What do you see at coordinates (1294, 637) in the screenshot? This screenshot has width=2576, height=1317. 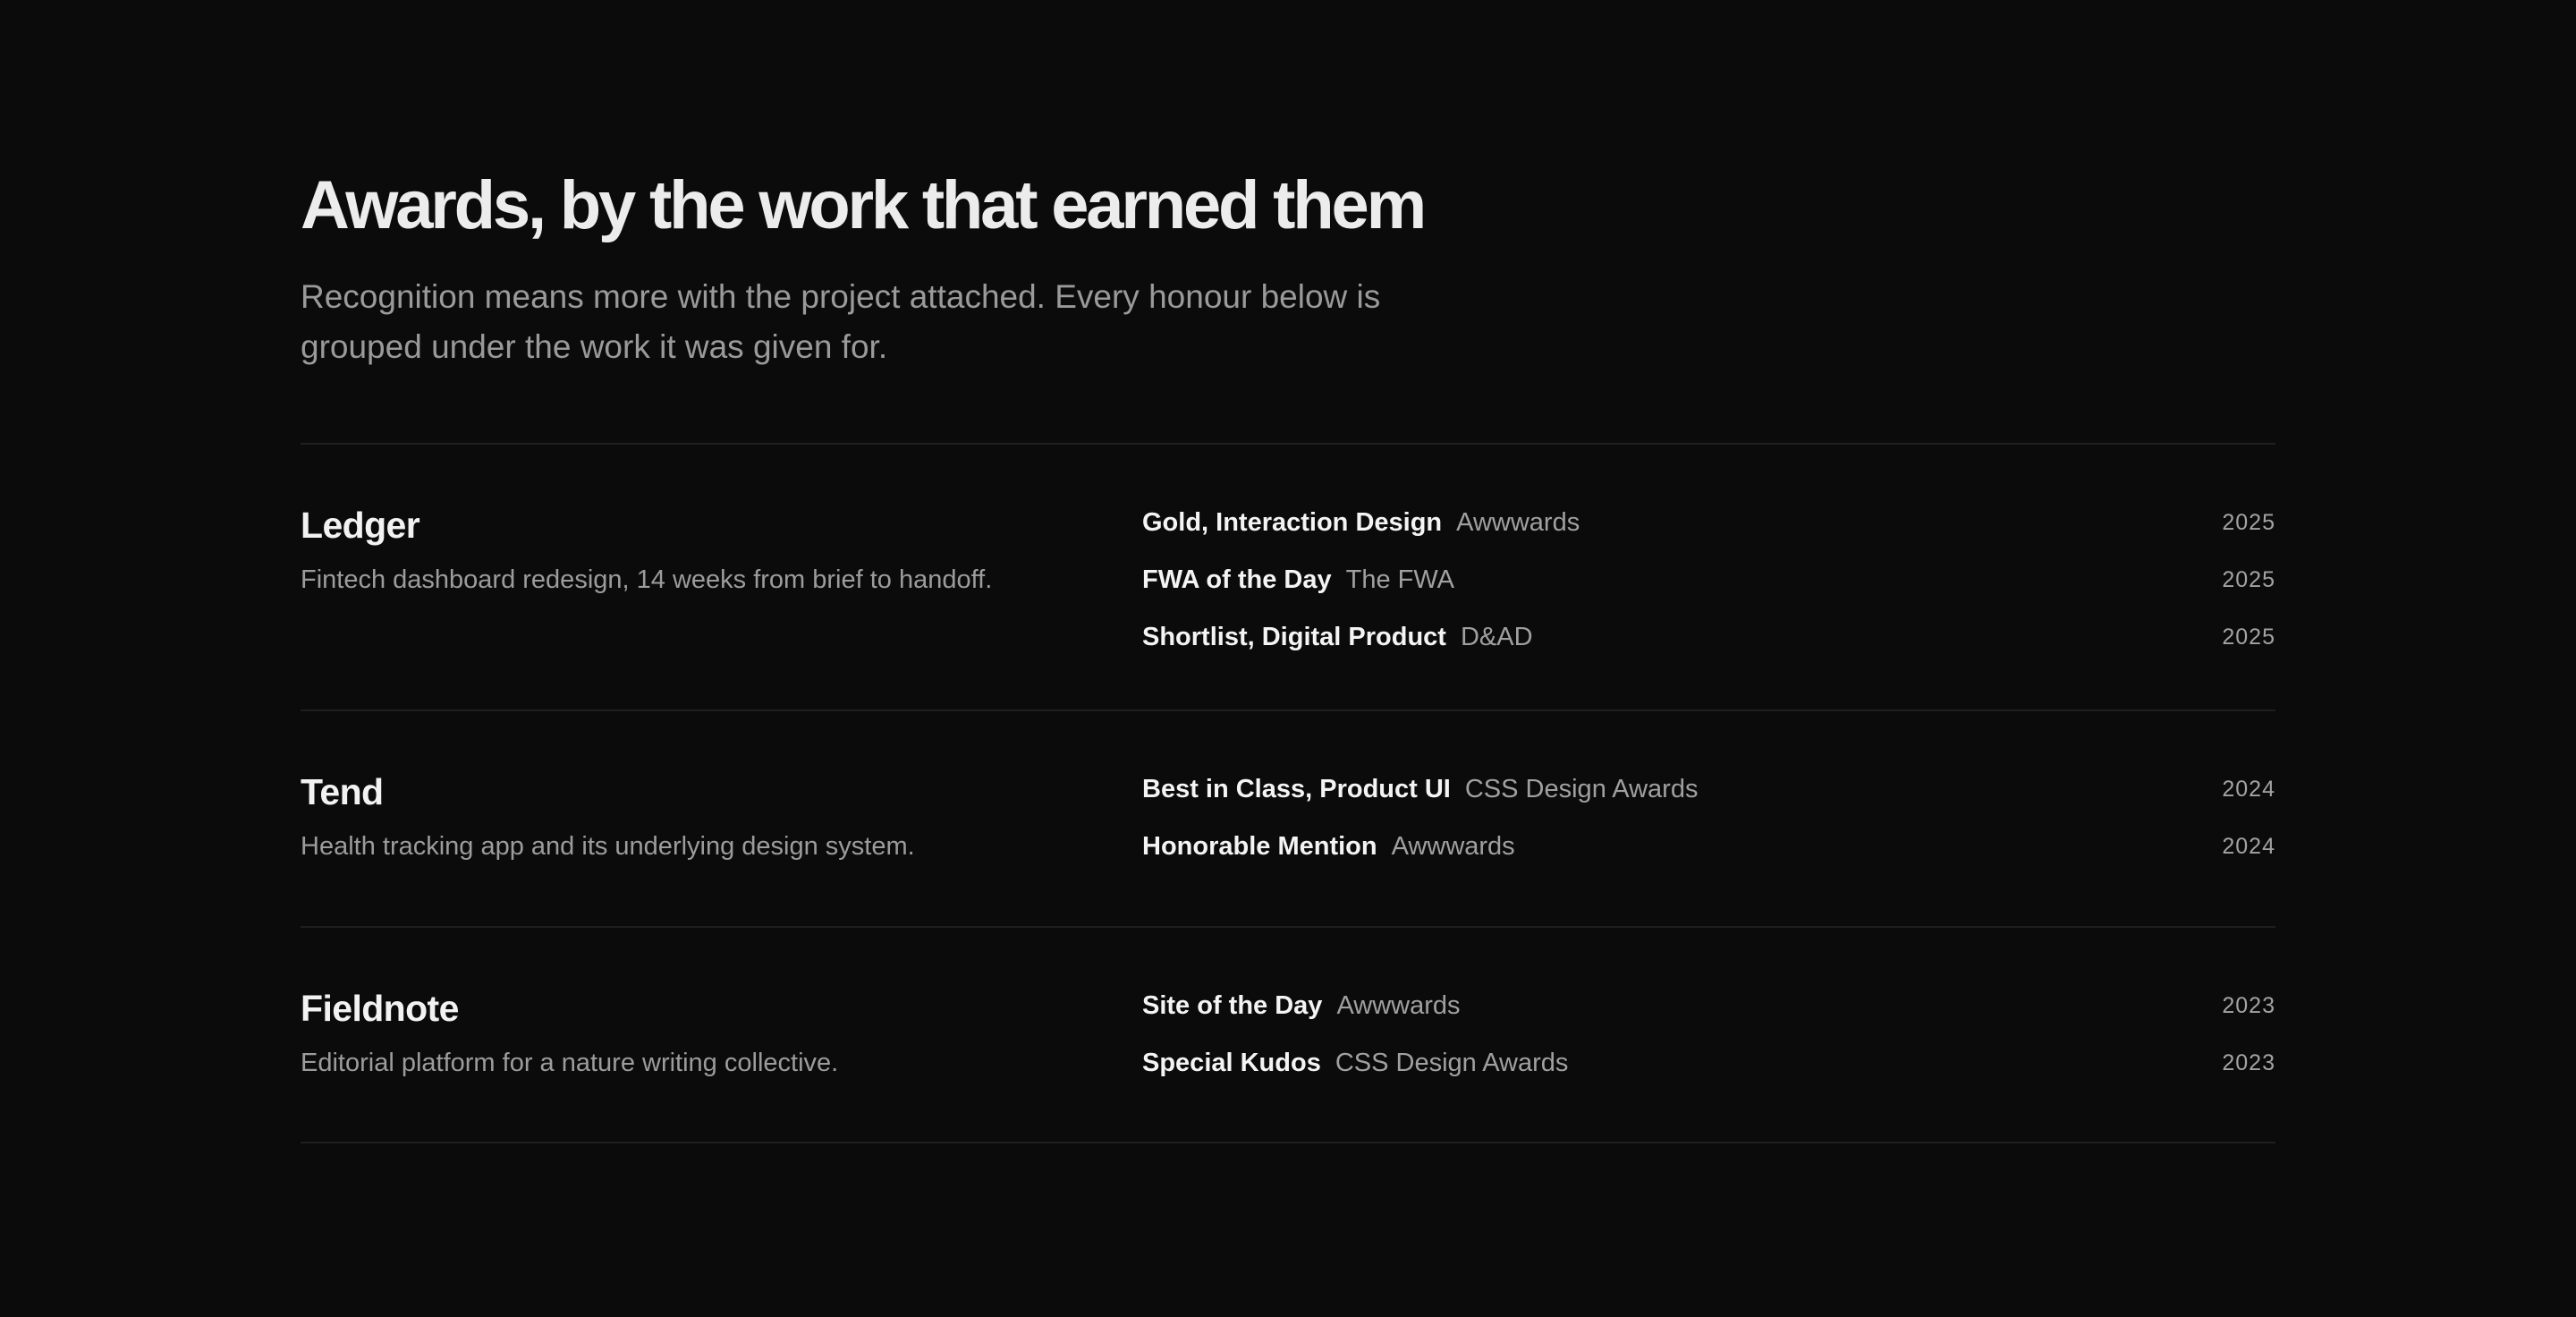 I see `award-title: Shortlist, Digital Product` at bounding box center [1294, 637].